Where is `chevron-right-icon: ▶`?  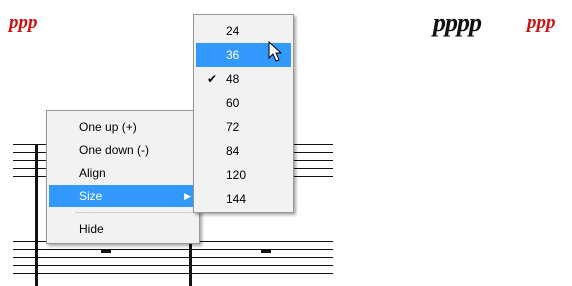
chevron-right-icon: ▶ is located at coordinates (187, 196).